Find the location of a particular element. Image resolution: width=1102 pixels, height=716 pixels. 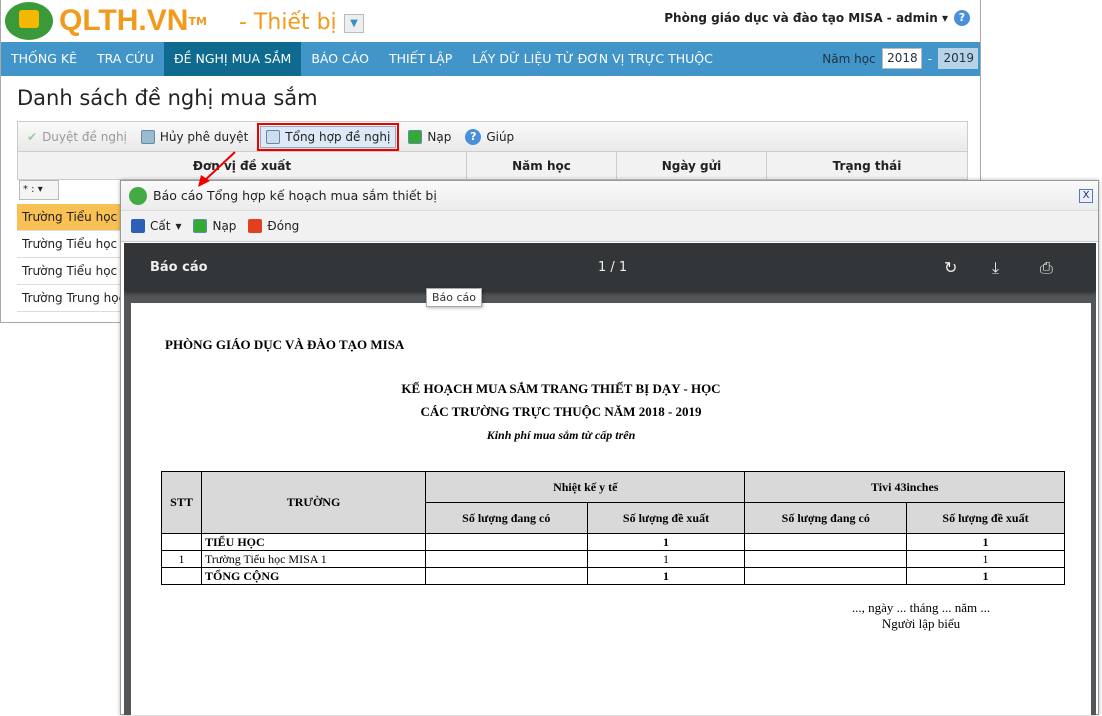

year-to-input: 2019 is located at coordinates (958, 58).